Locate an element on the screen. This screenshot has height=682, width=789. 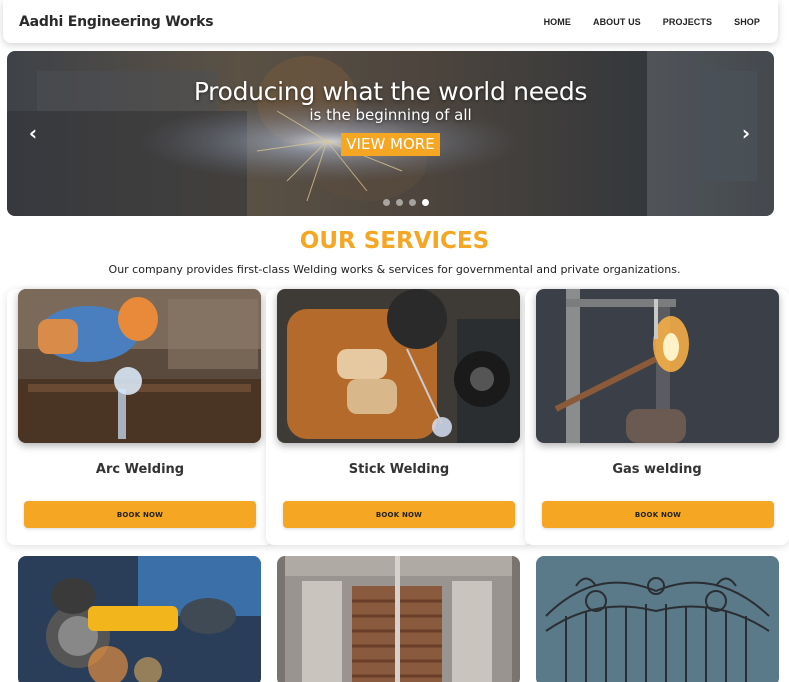
hero-title: Producing what the world needs is located at coordinates (390, 91).